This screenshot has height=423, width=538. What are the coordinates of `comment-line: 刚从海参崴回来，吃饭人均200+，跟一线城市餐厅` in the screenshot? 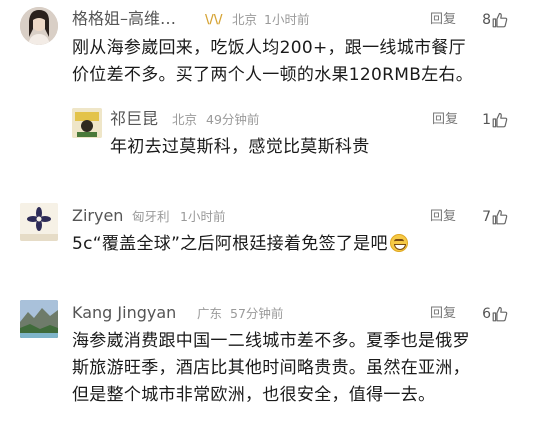 It's located at (269, 48).